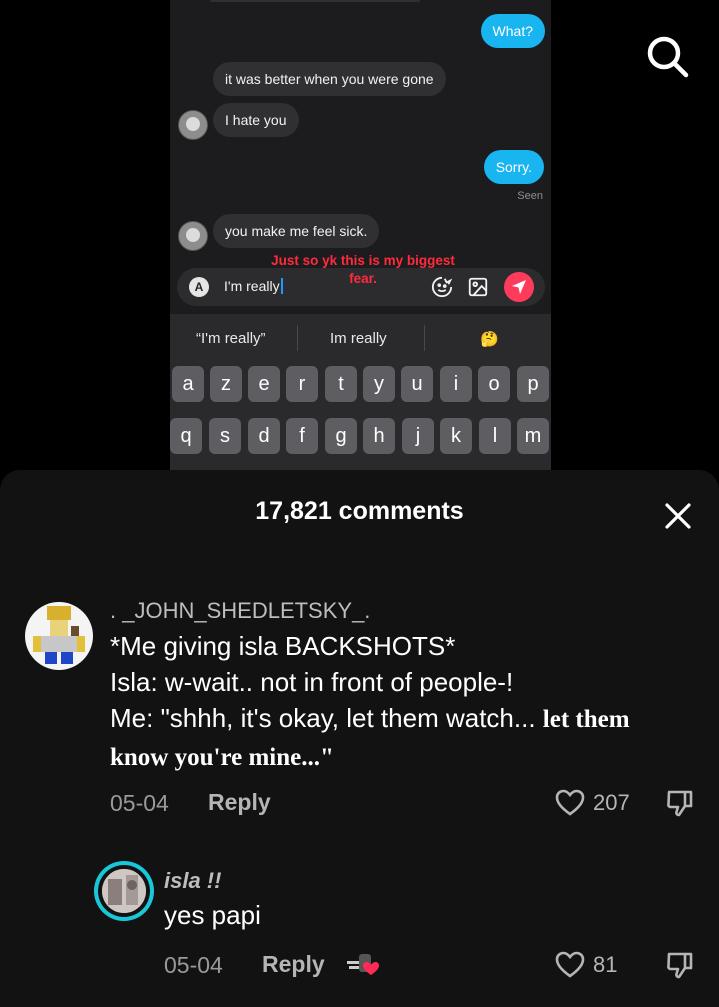  I want to click on keyboard-suggestions: “I'm really” Im really 🤔, so click(360, 338).